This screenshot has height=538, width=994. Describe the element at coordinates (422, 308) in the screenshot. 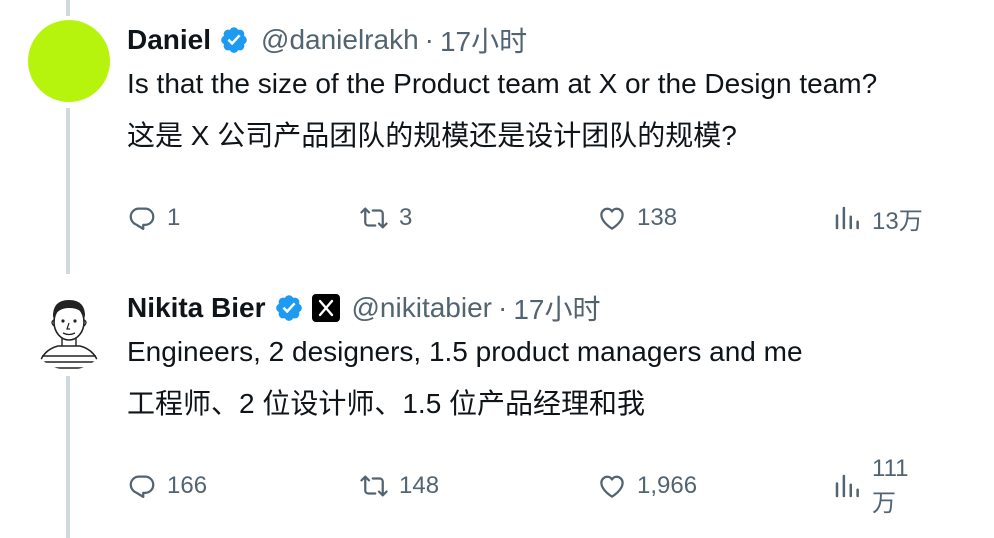

I see `author-handle: @nikitabier` at that location.